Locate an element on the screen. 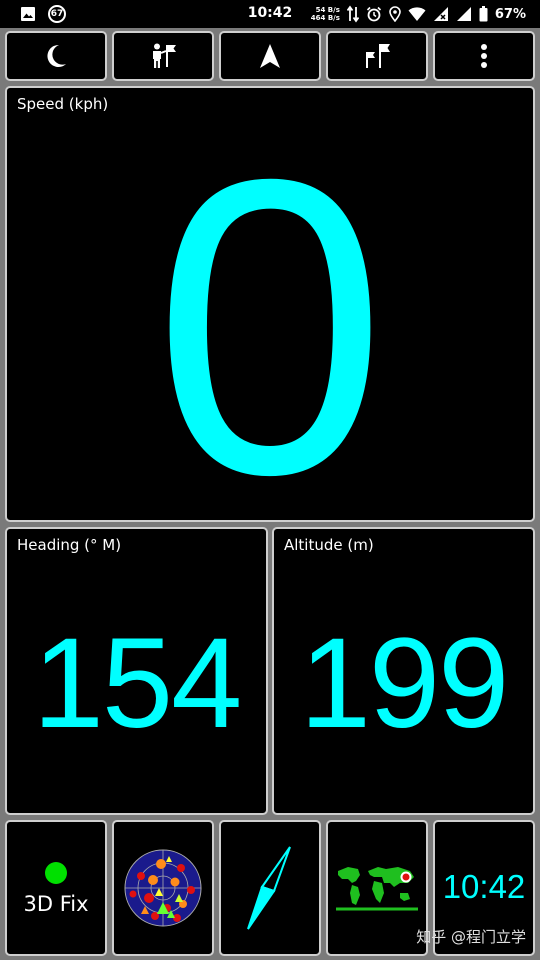  person-flag-icon is located at coordinates (164, 55).